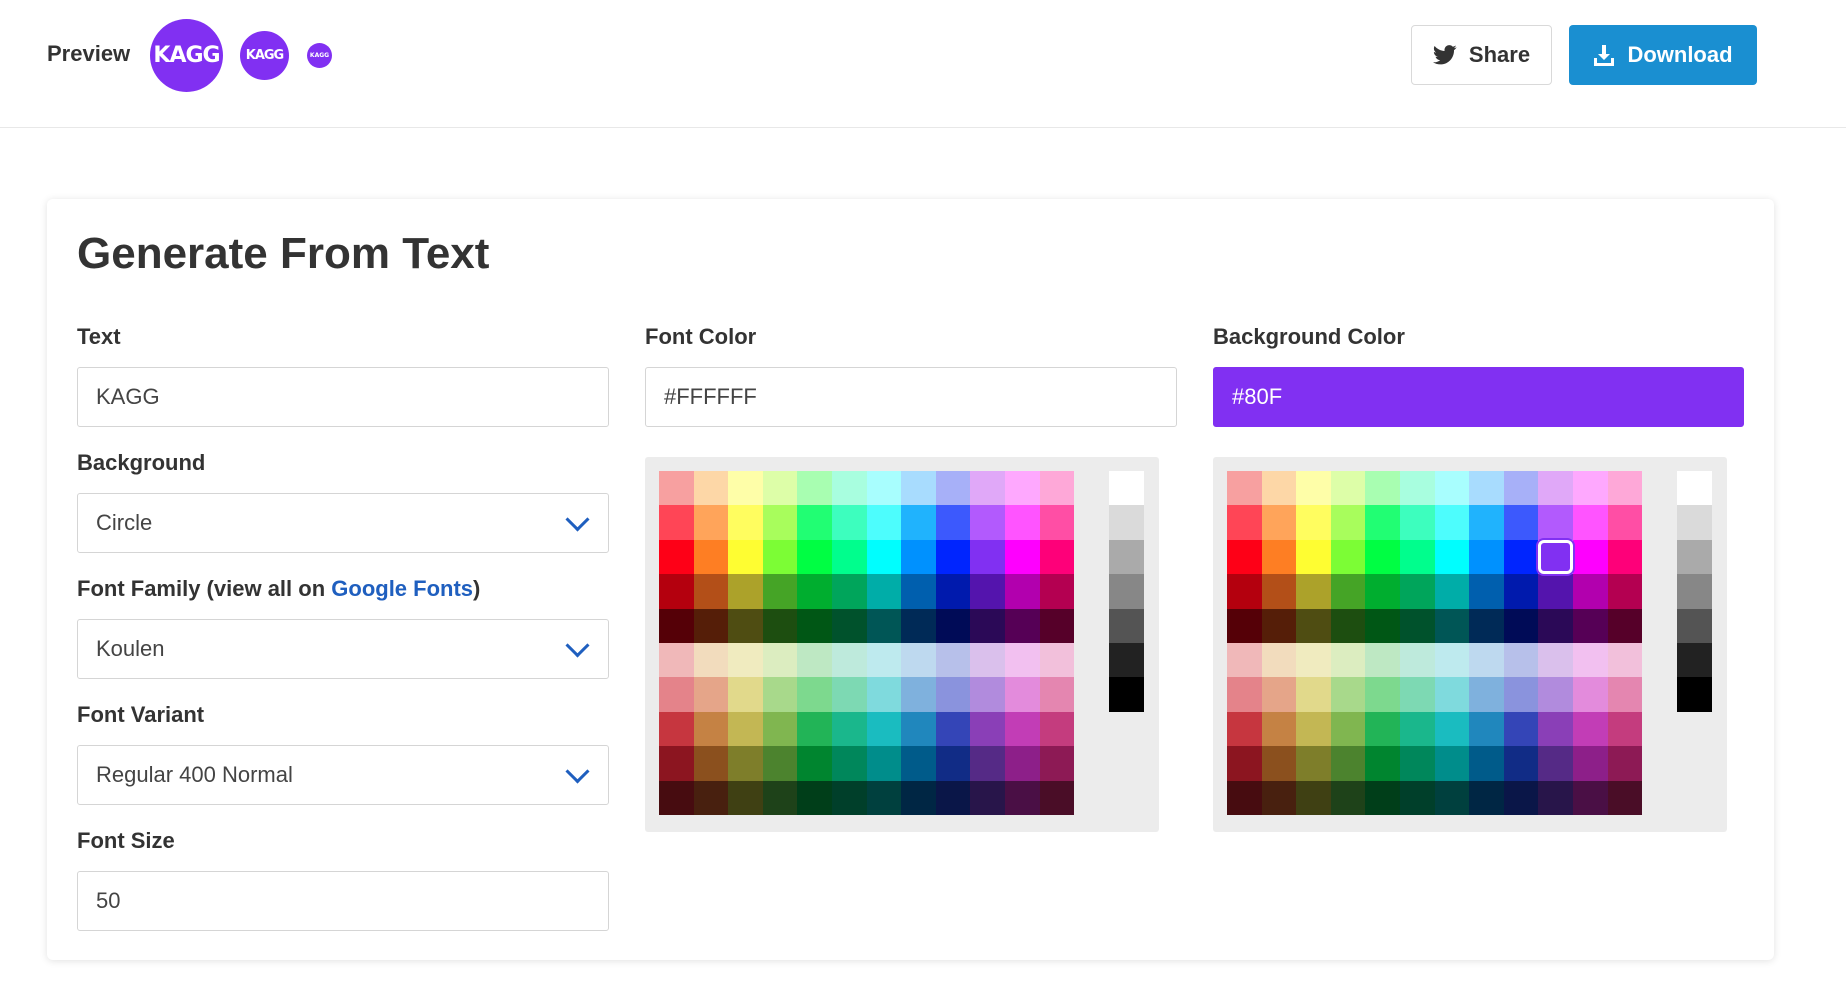 This screenshot has width=1846, height=1008. Describe the element at coordinates (343, 397) in the screenshot. I see `text-input` at that location.